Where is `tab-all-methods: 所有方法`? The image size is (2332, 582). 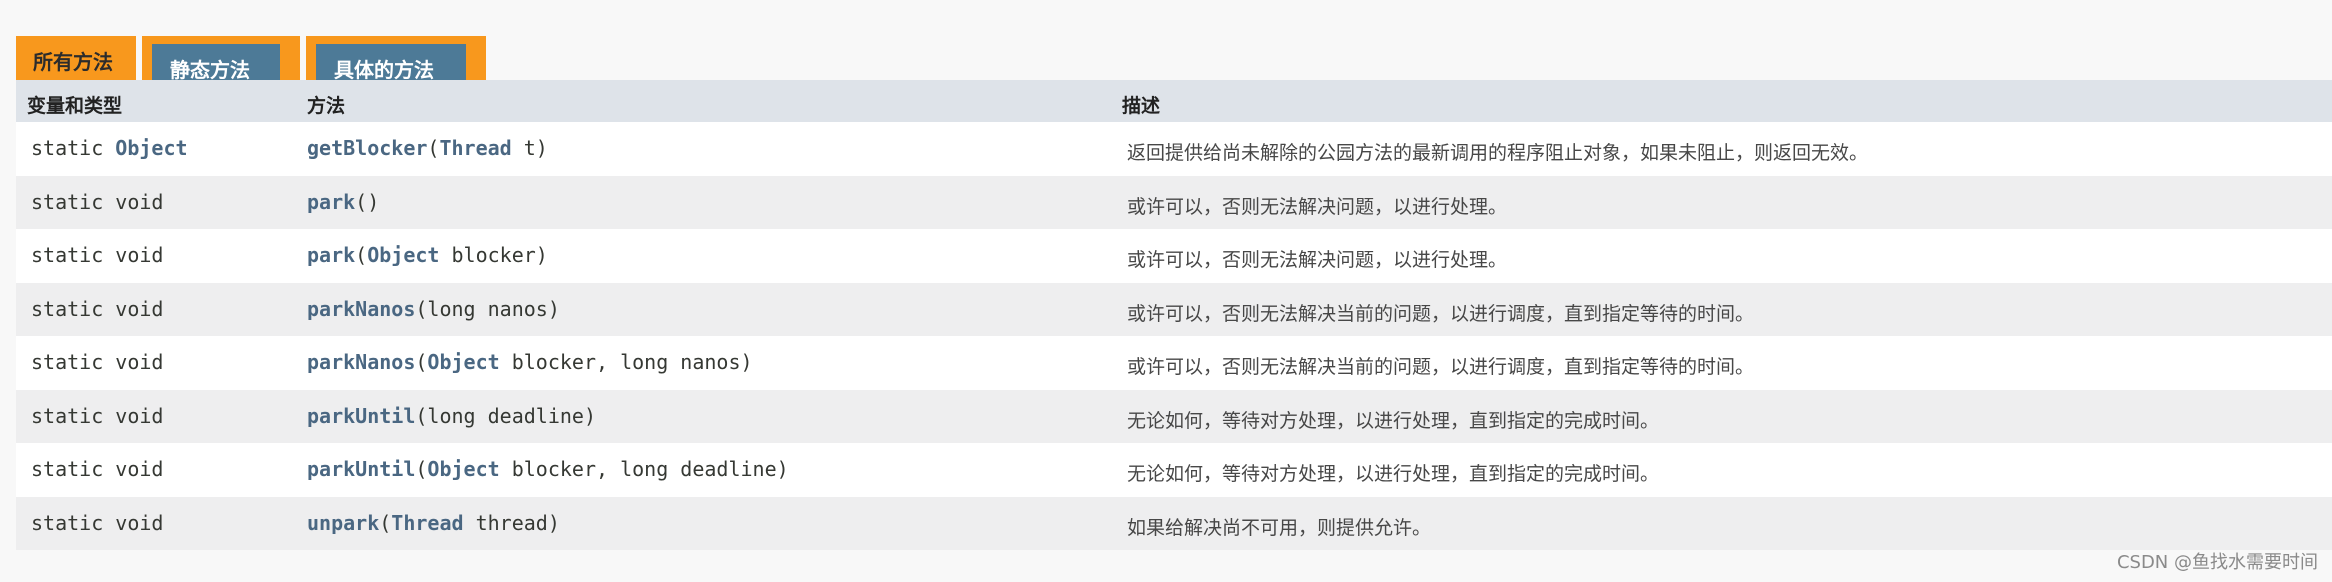 tab-all-methods: 所有方法 is located at coordinates (76, 58).